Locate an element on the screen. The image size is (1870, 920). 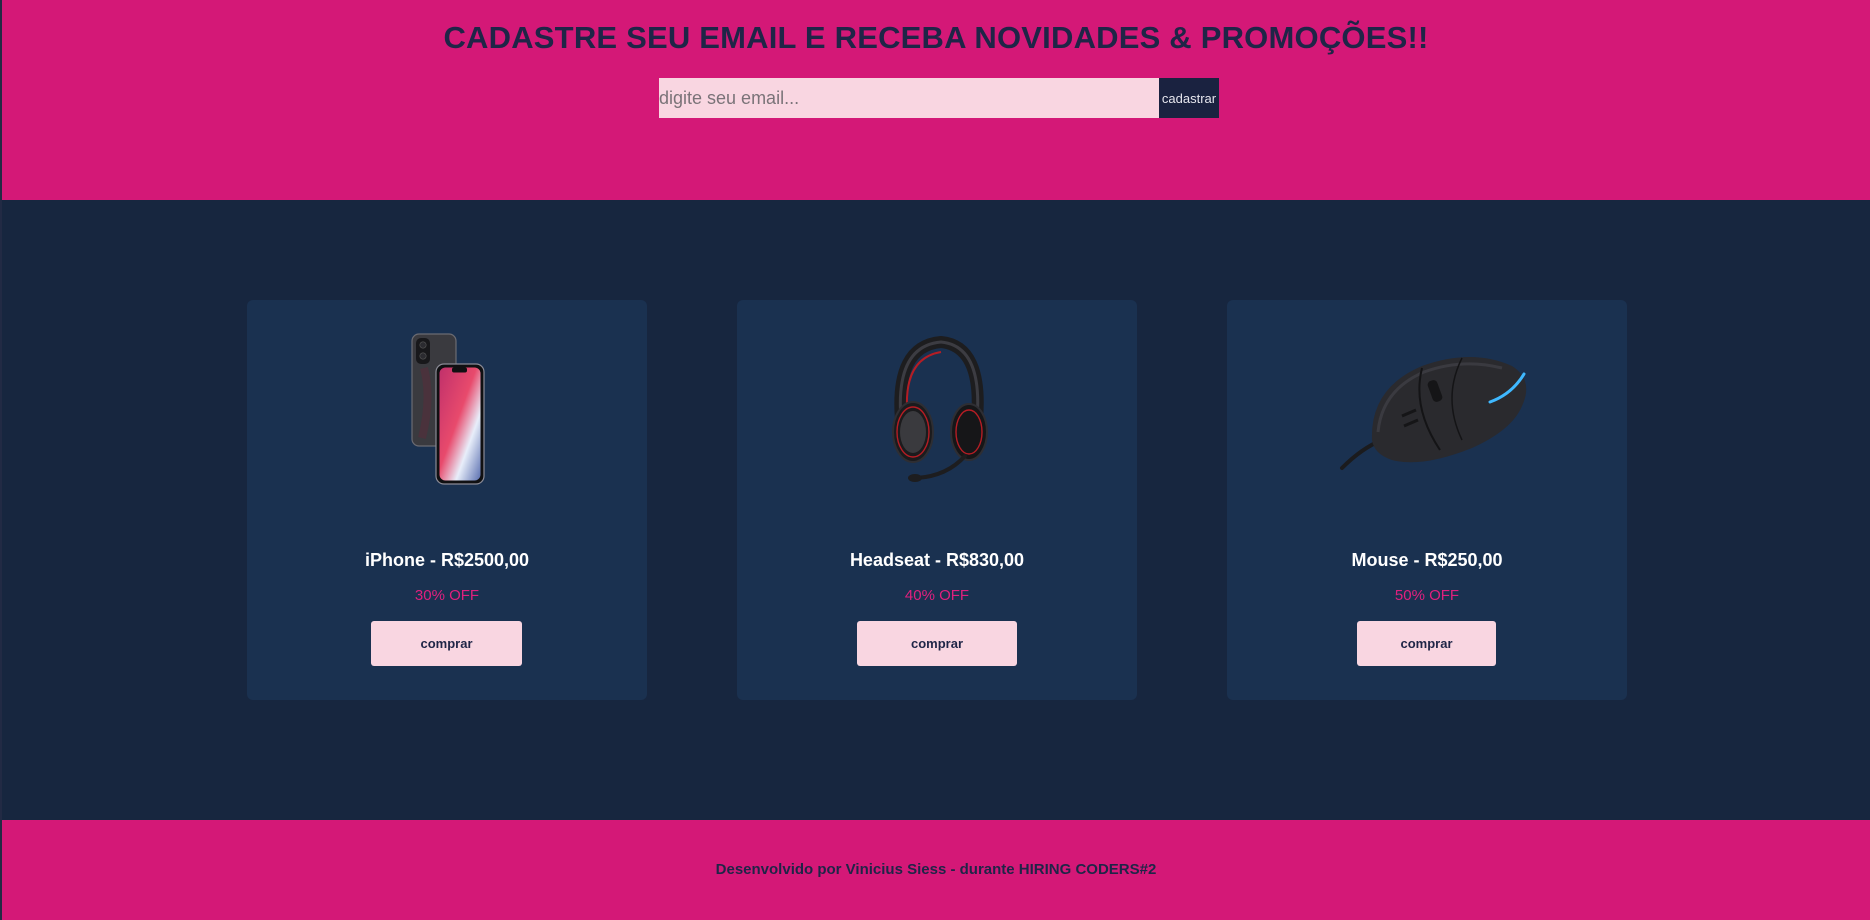
left-edge-strip is located at coordinates (1, 460).